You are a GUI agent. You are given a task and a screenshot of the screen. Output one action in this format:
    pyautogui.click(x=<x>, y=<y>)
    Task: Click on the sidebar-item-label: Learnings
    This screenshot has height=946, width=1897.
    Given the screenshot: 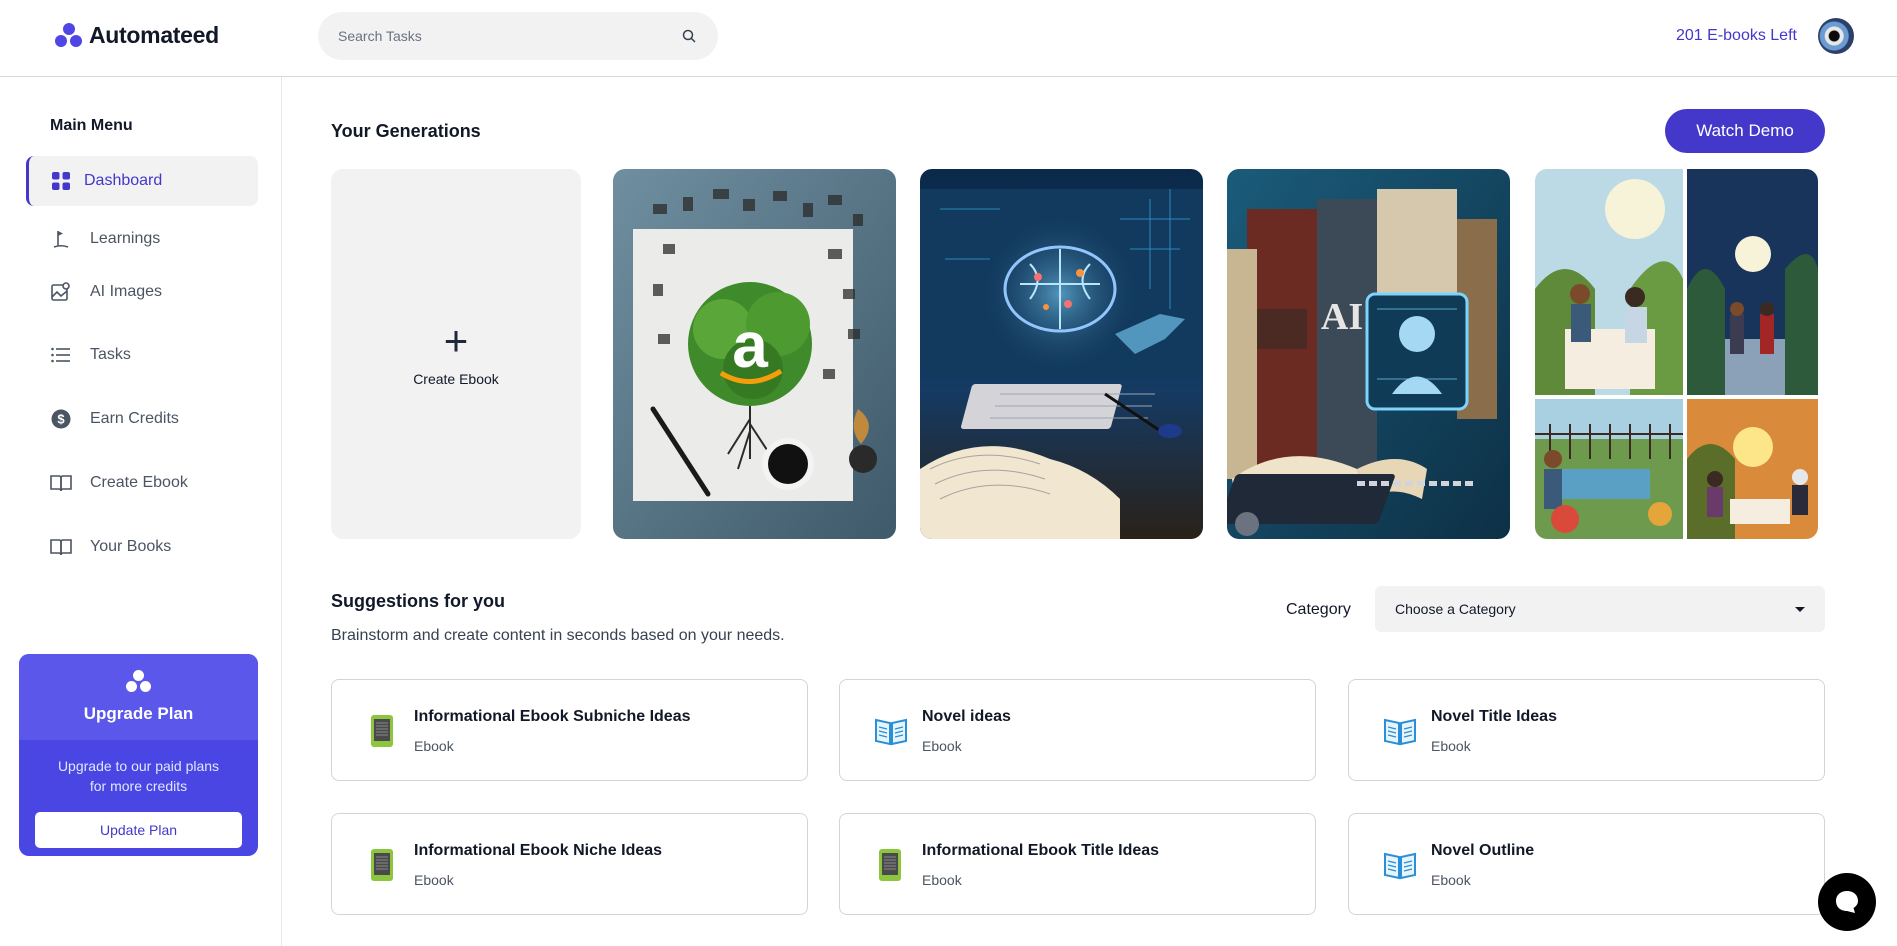 What is the action you would take?
    pyautogui.click(x=125, y=238)
    